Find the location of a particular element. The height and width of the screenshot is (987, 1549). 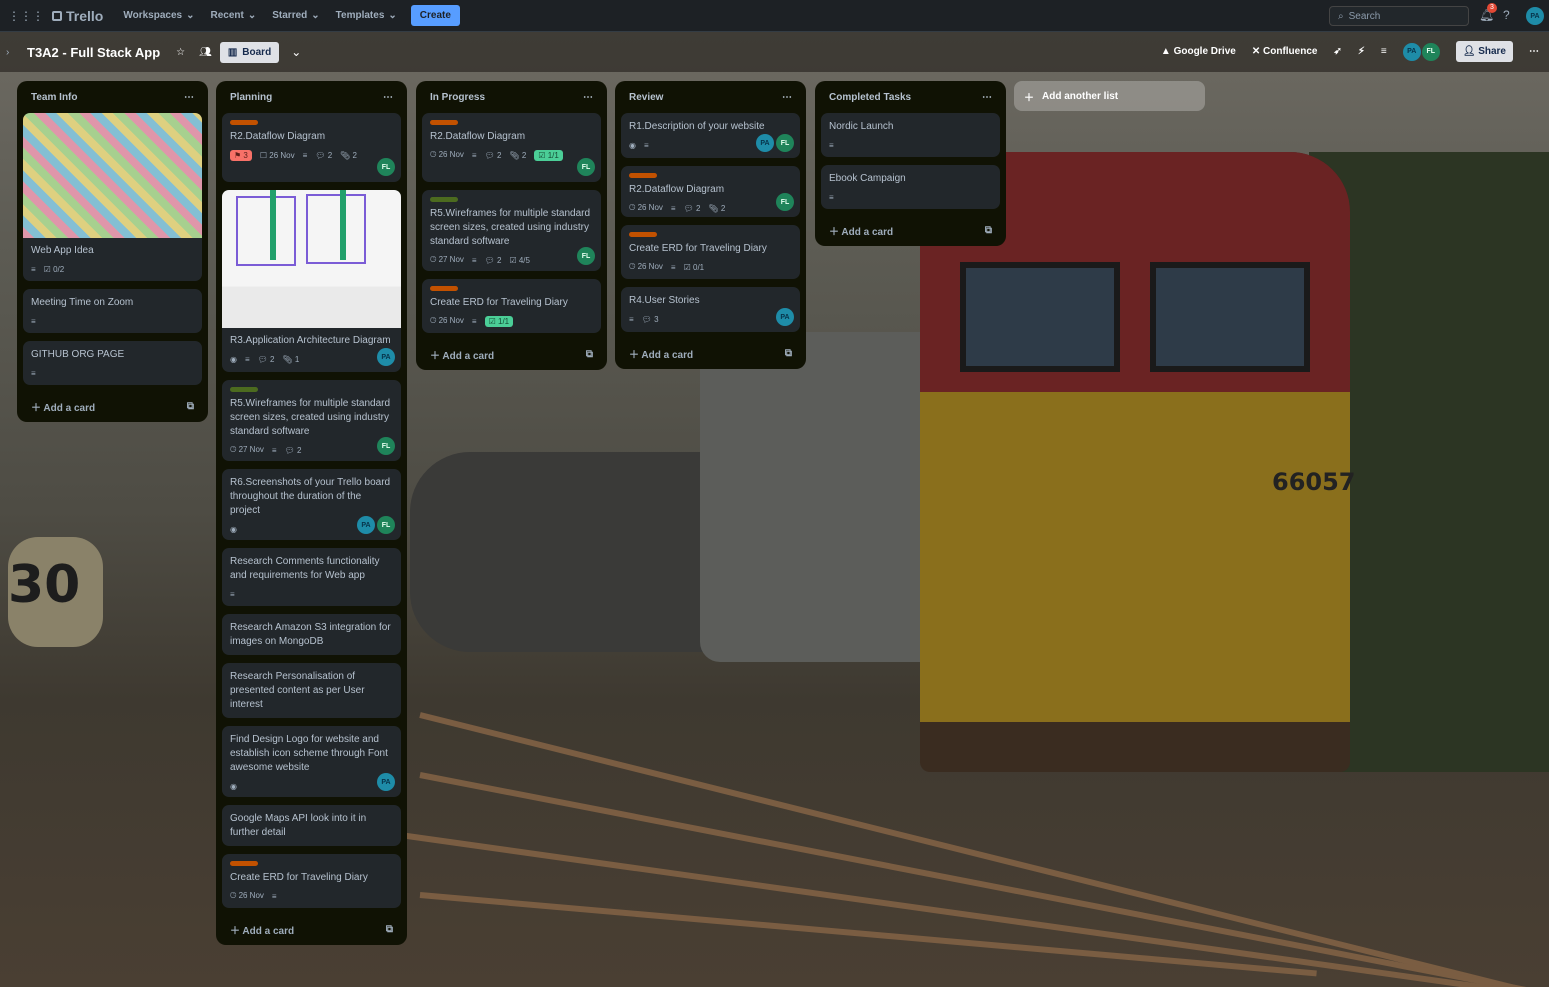

share-button: 👤︎ Share is located at coordinates (1484, 51).